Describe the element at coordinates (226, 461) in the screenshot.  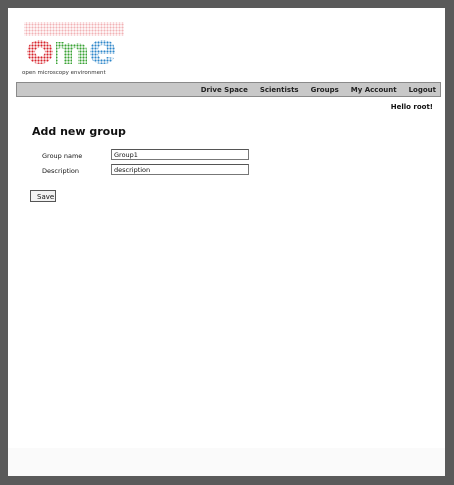
I see `footer-copyright: All material ©2007 OMERO Team` at that location.